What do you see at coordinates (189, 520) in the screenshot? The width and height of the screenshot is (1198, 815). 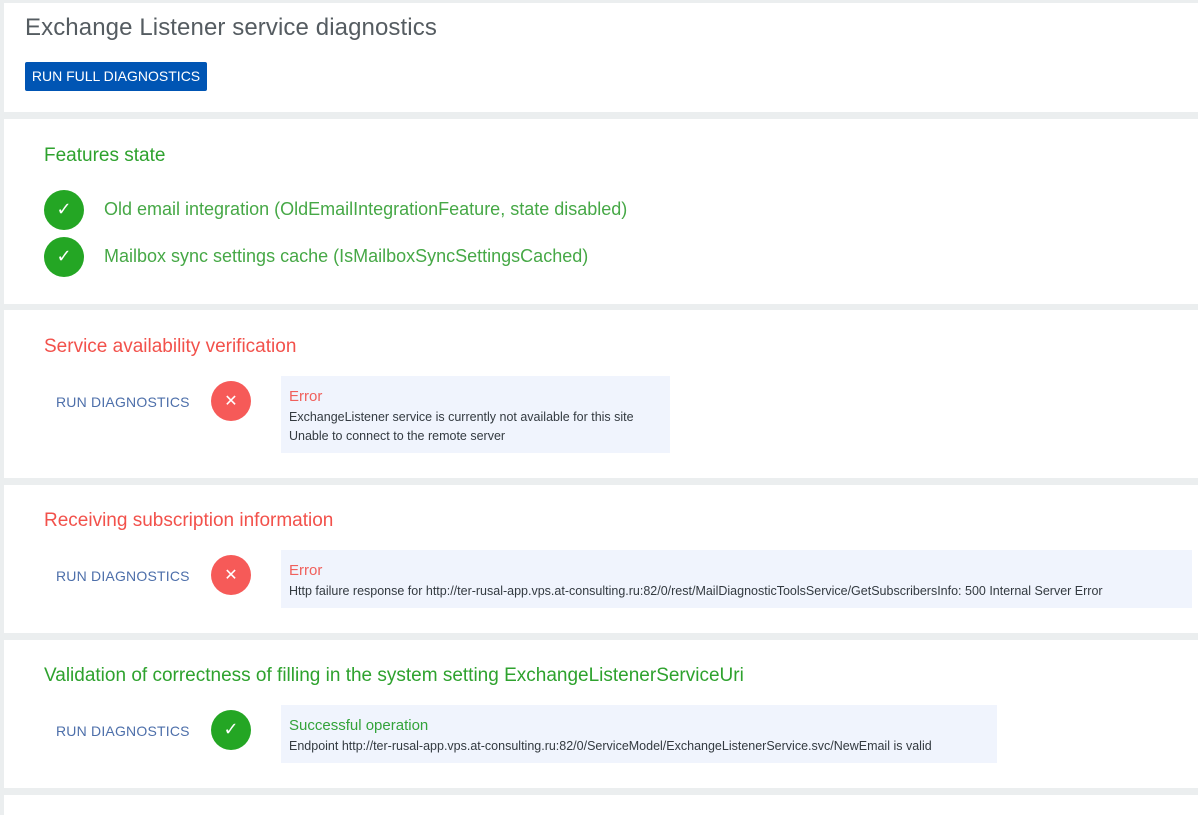 I see `subscription-info-title: Receiving subscription information` at bounding box center [189, 520].